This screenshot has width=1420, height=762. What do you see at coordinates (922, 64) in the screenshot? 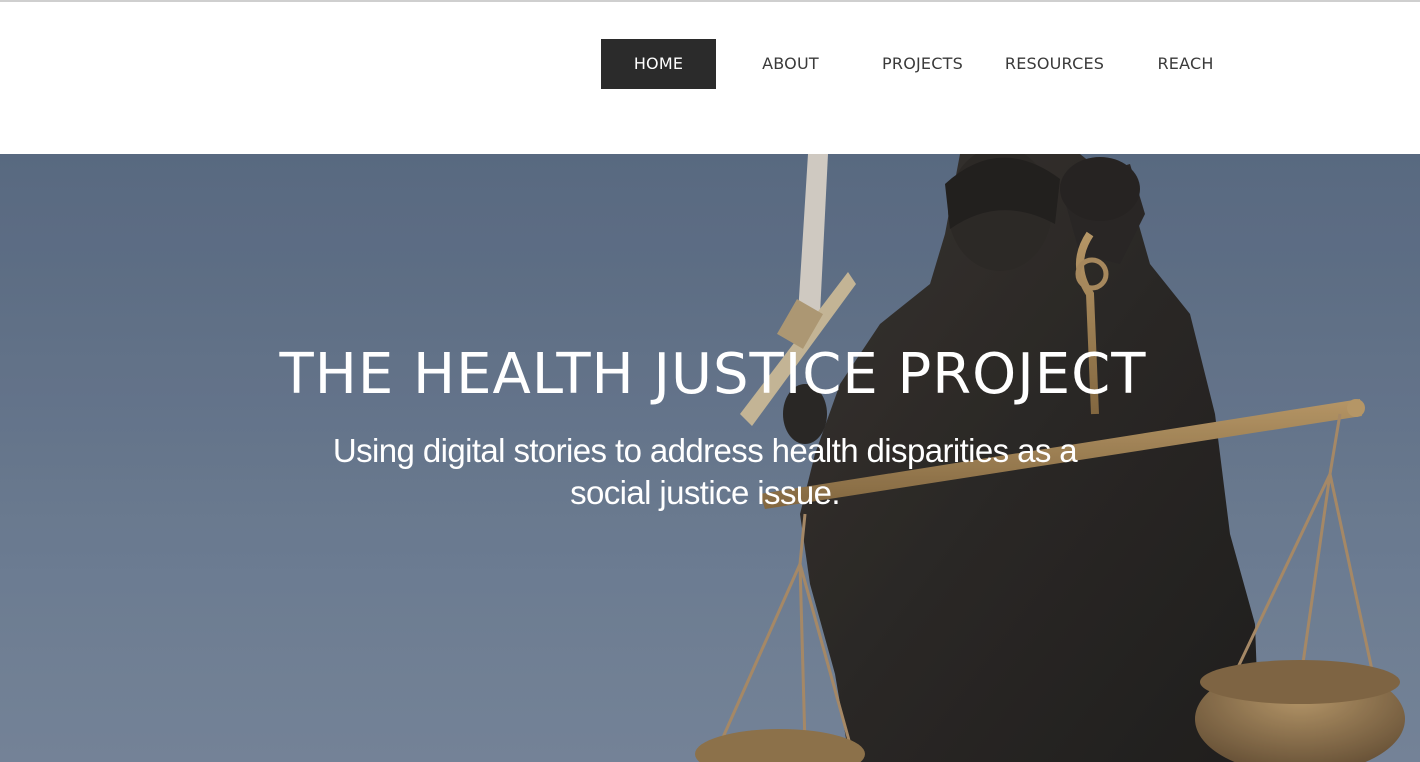
I see `nav-item-projects: PROJECTS` at bounding box center [922, 64].